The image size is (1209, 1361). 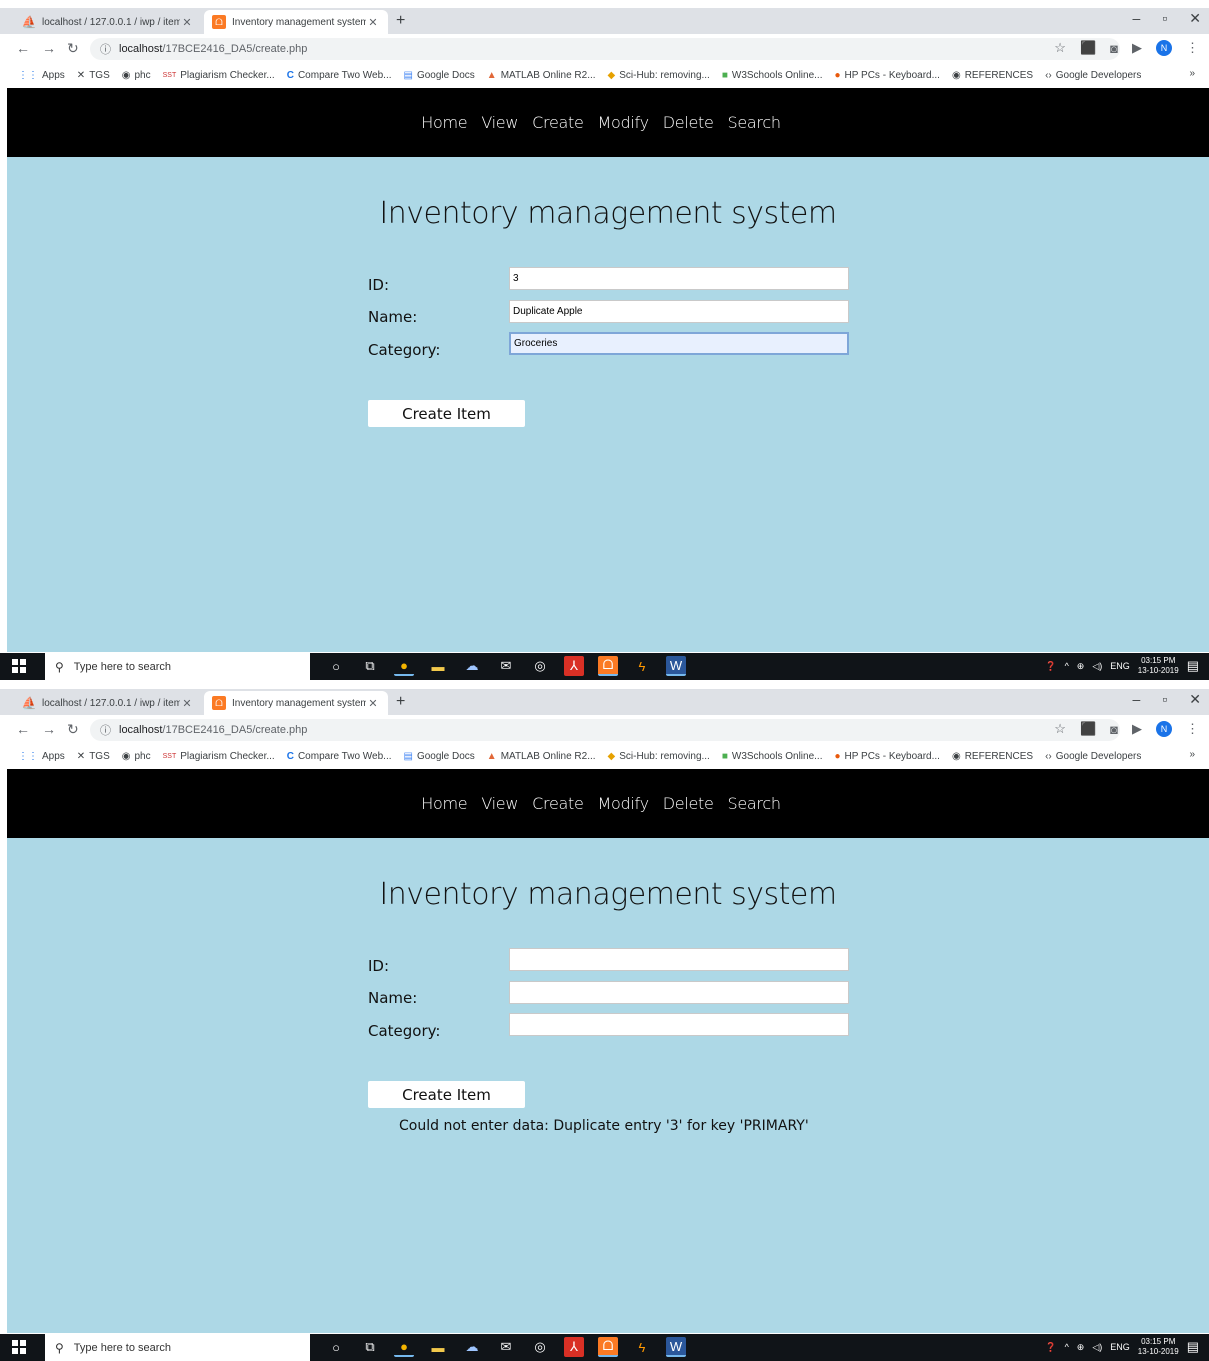 What do you see at coordinates (506, 666) in the screenshot?
I see `mail-icon: ✉` at bounding box center [506, 666].